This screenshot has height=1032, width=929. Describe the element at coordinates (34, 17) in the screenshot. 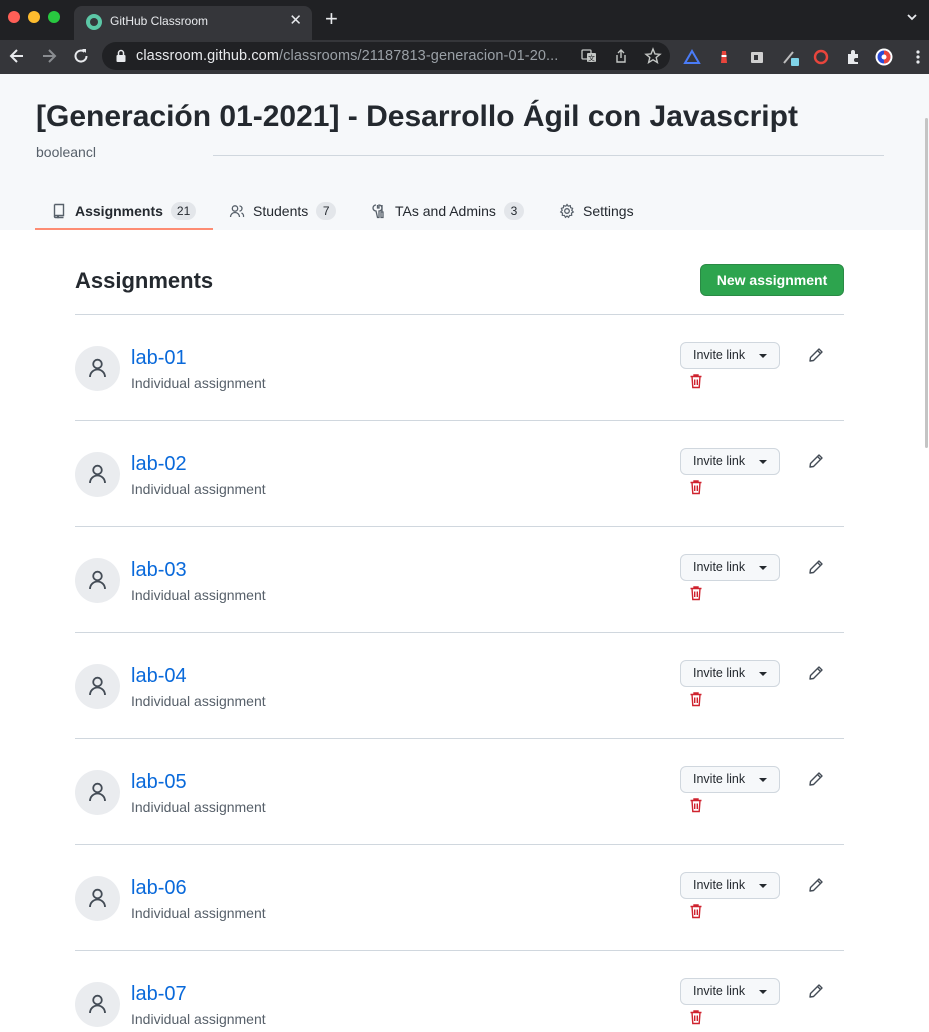

I see `window-minimize-button` at that location.